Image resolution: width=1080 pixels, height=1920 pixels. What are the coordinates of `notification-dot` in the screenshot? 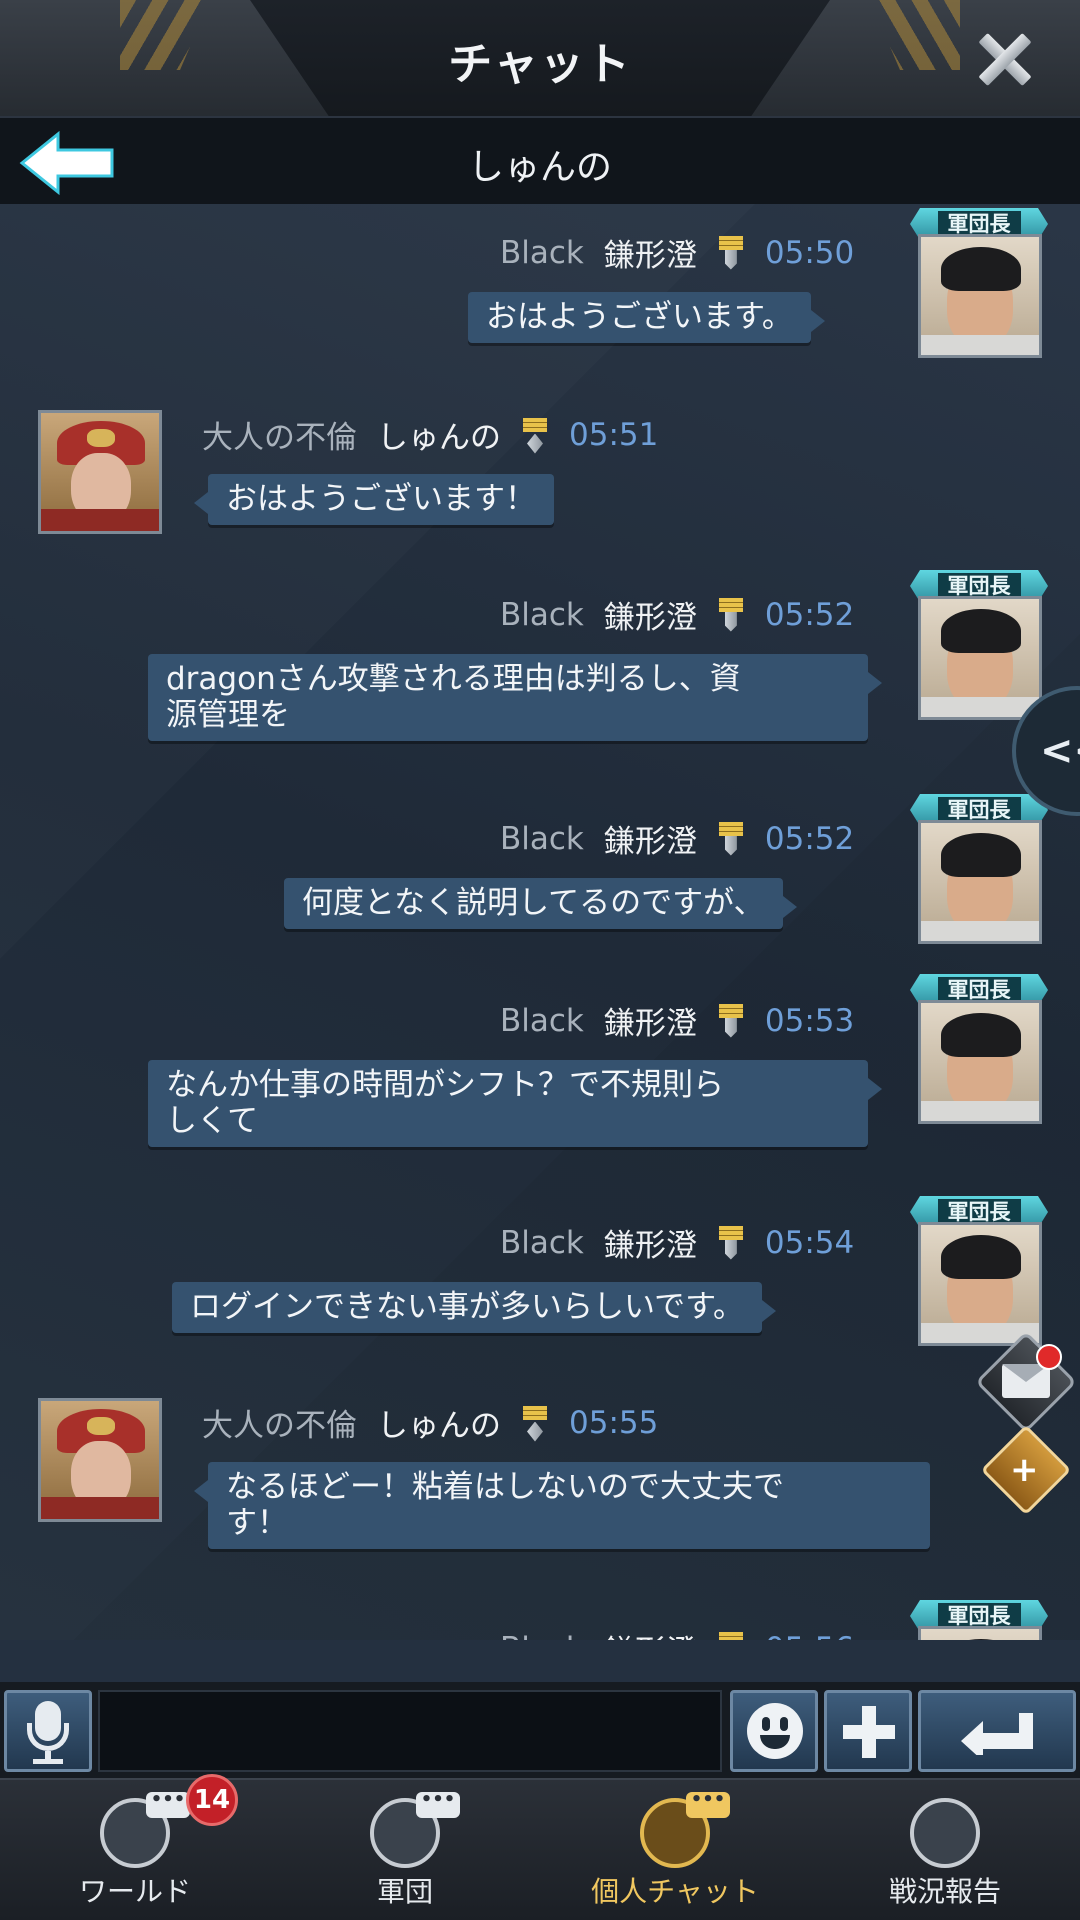 It's located at (1049, 1357).